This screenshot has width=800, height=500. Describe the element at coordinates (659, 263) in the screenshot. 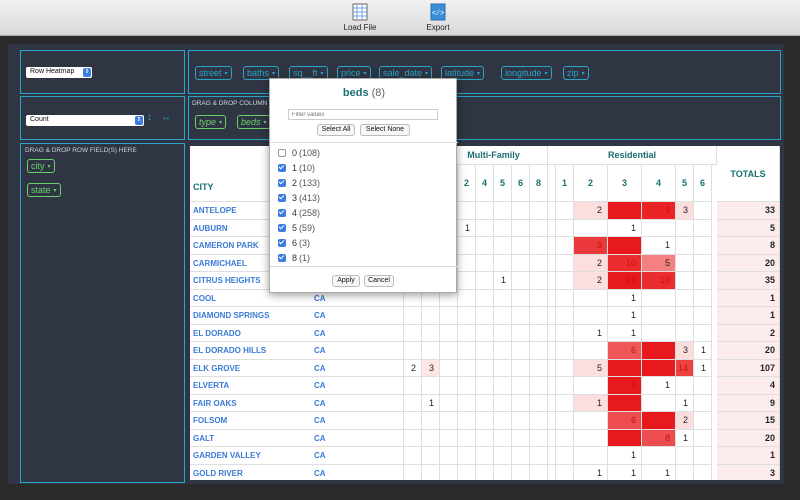

I see `table-cell: 5` at that location.